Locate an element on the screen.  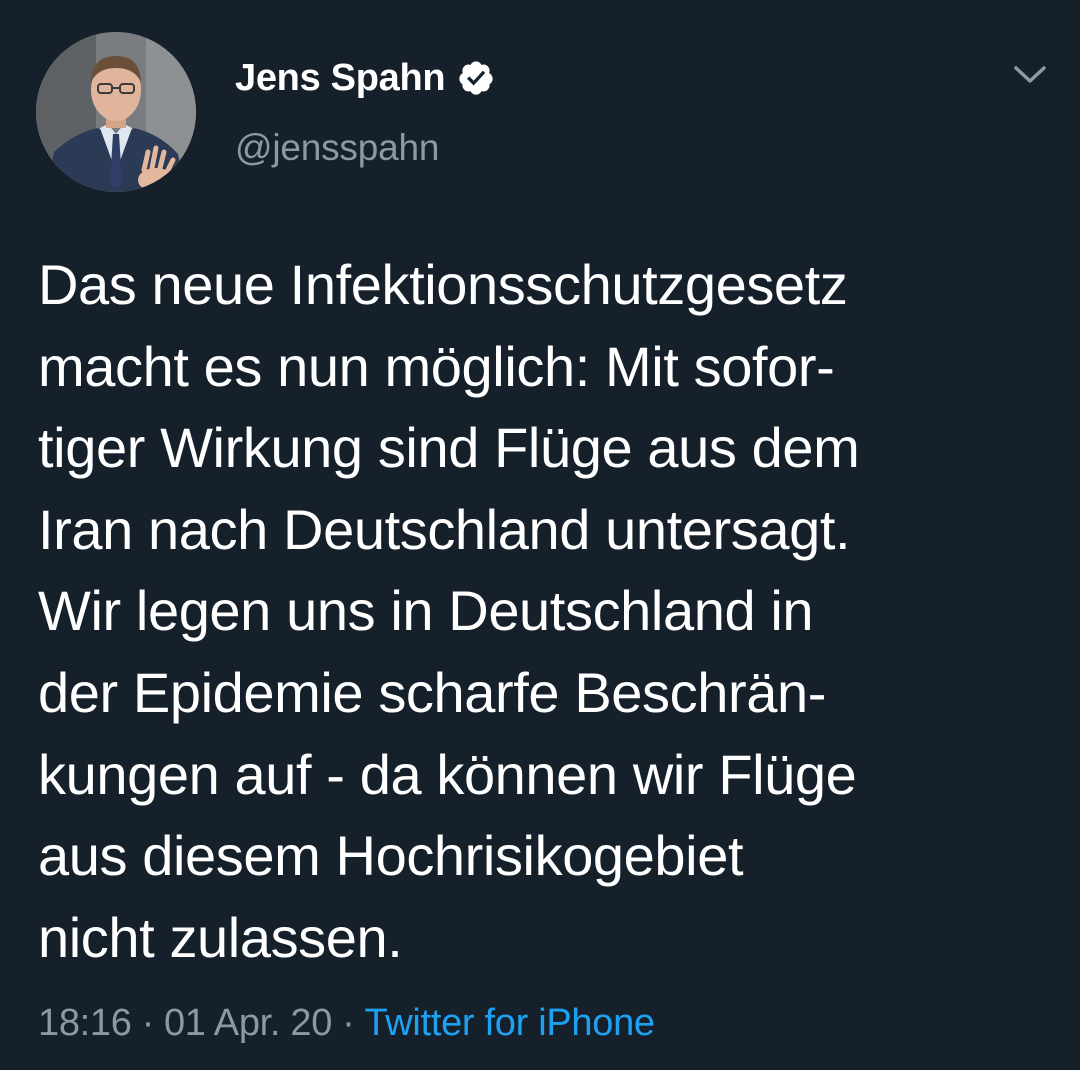
tweet-time: 18:16 is located at coordinates (85, 1023).